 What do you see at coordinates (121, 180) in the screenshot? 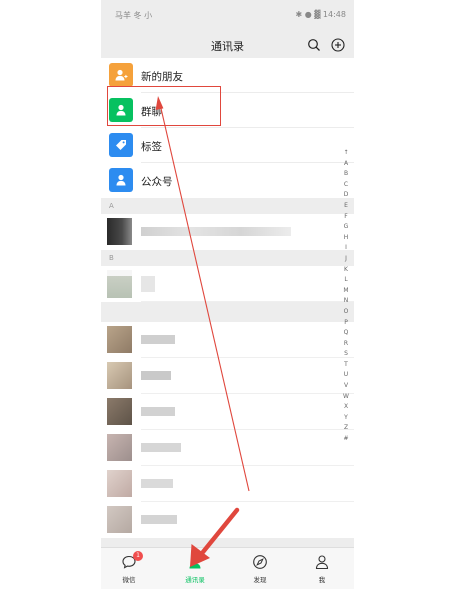
I see `official-account-icon` at bounding box center [121, 180].